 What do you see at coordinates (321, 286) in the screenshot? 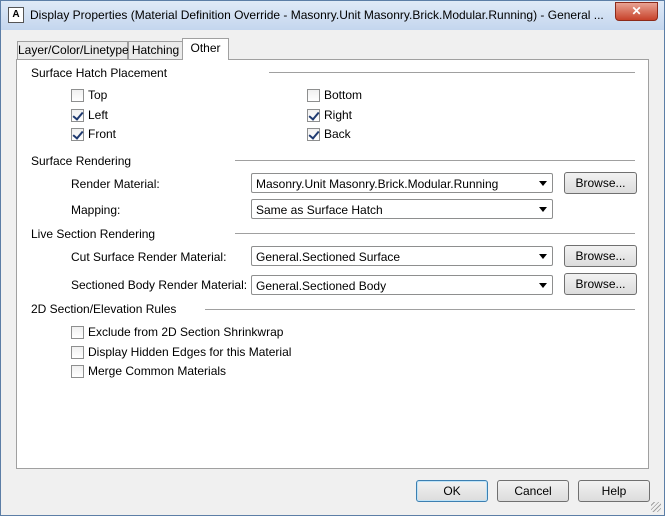
I see `sectioned-body-render-material-value: General.Sectioned Body` at bounding box center [321, 286].